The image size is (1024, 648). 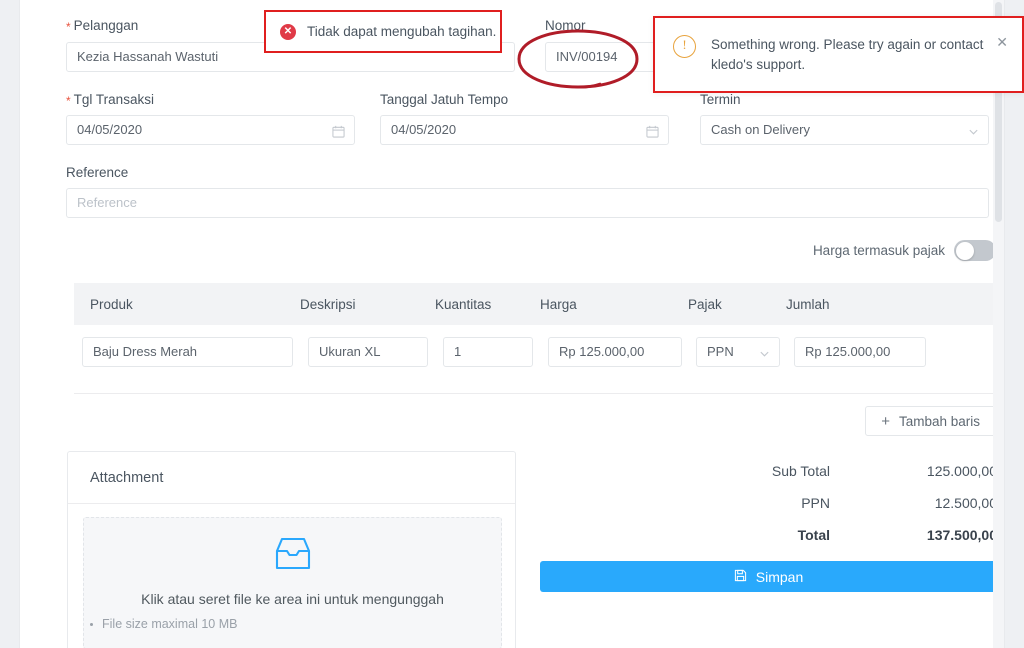 I want to click on customer-input-value: Kezia Hassanah Wastuti, so click(x=148, y=56).